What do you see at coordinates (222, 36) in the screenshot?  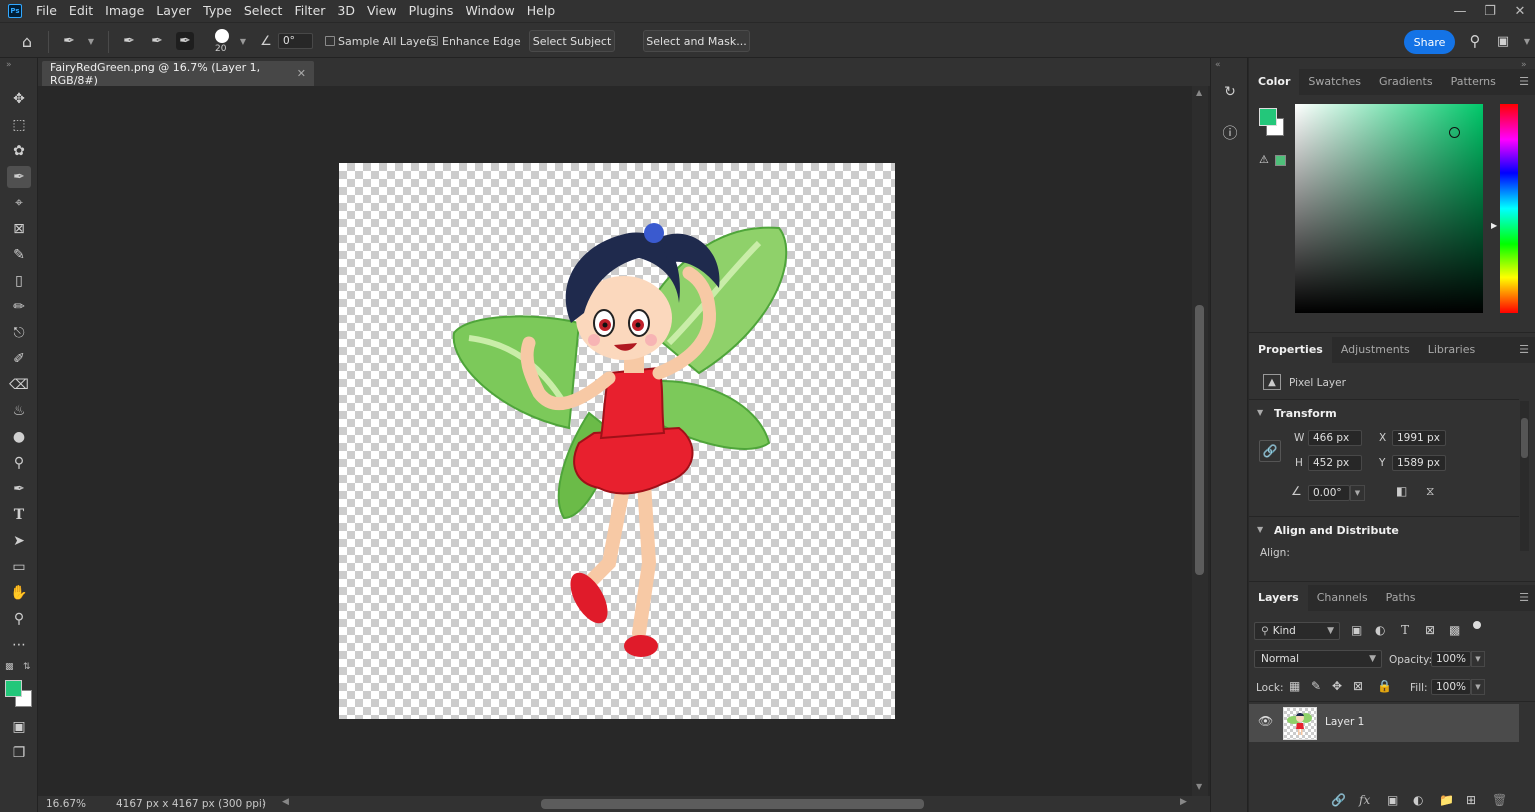 I see `brush-tip-icon` at bounding box center [222, 36].